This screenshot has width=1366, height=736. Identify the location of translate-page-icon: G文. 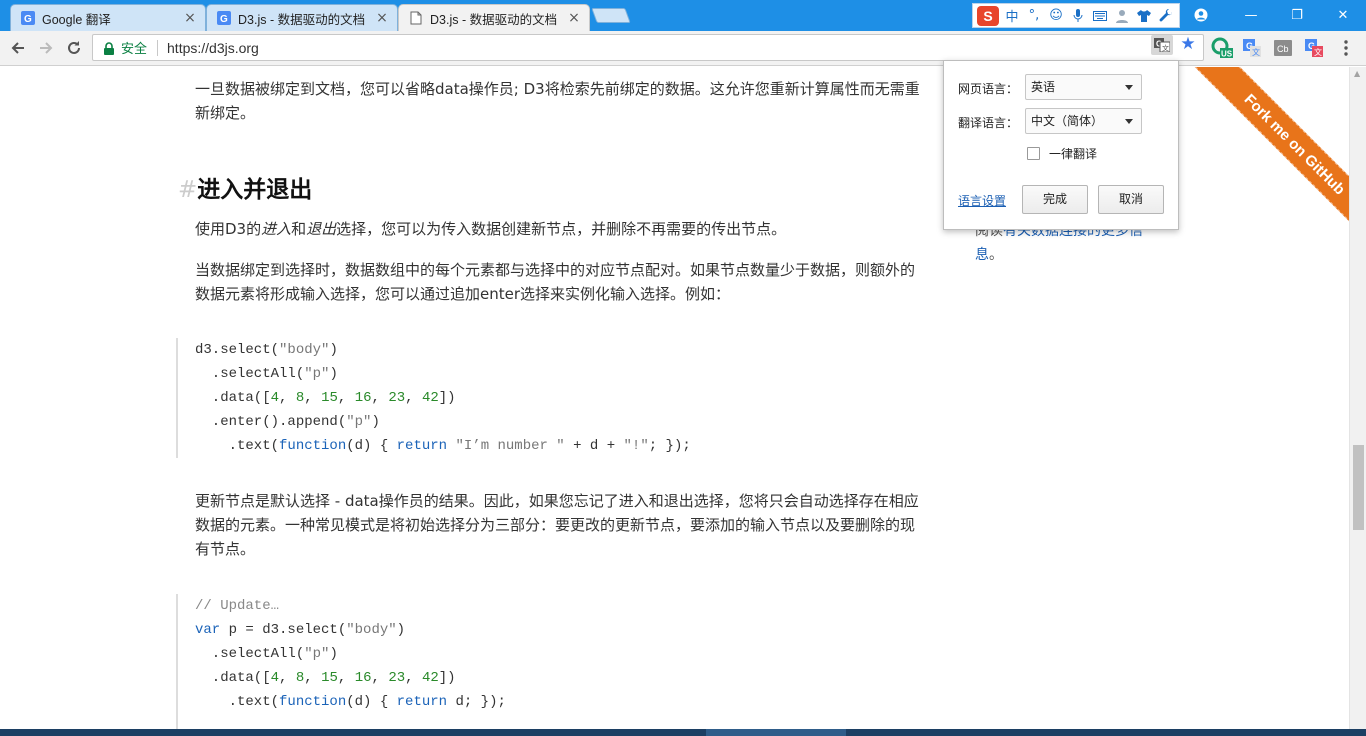
(1162, 45).